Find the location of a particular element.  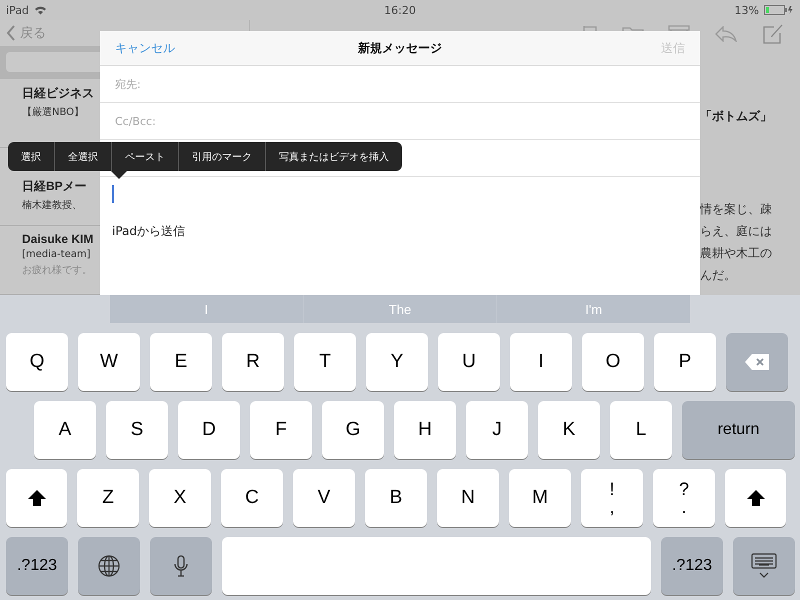

letter-key: C is located at coordinates (252, 498).